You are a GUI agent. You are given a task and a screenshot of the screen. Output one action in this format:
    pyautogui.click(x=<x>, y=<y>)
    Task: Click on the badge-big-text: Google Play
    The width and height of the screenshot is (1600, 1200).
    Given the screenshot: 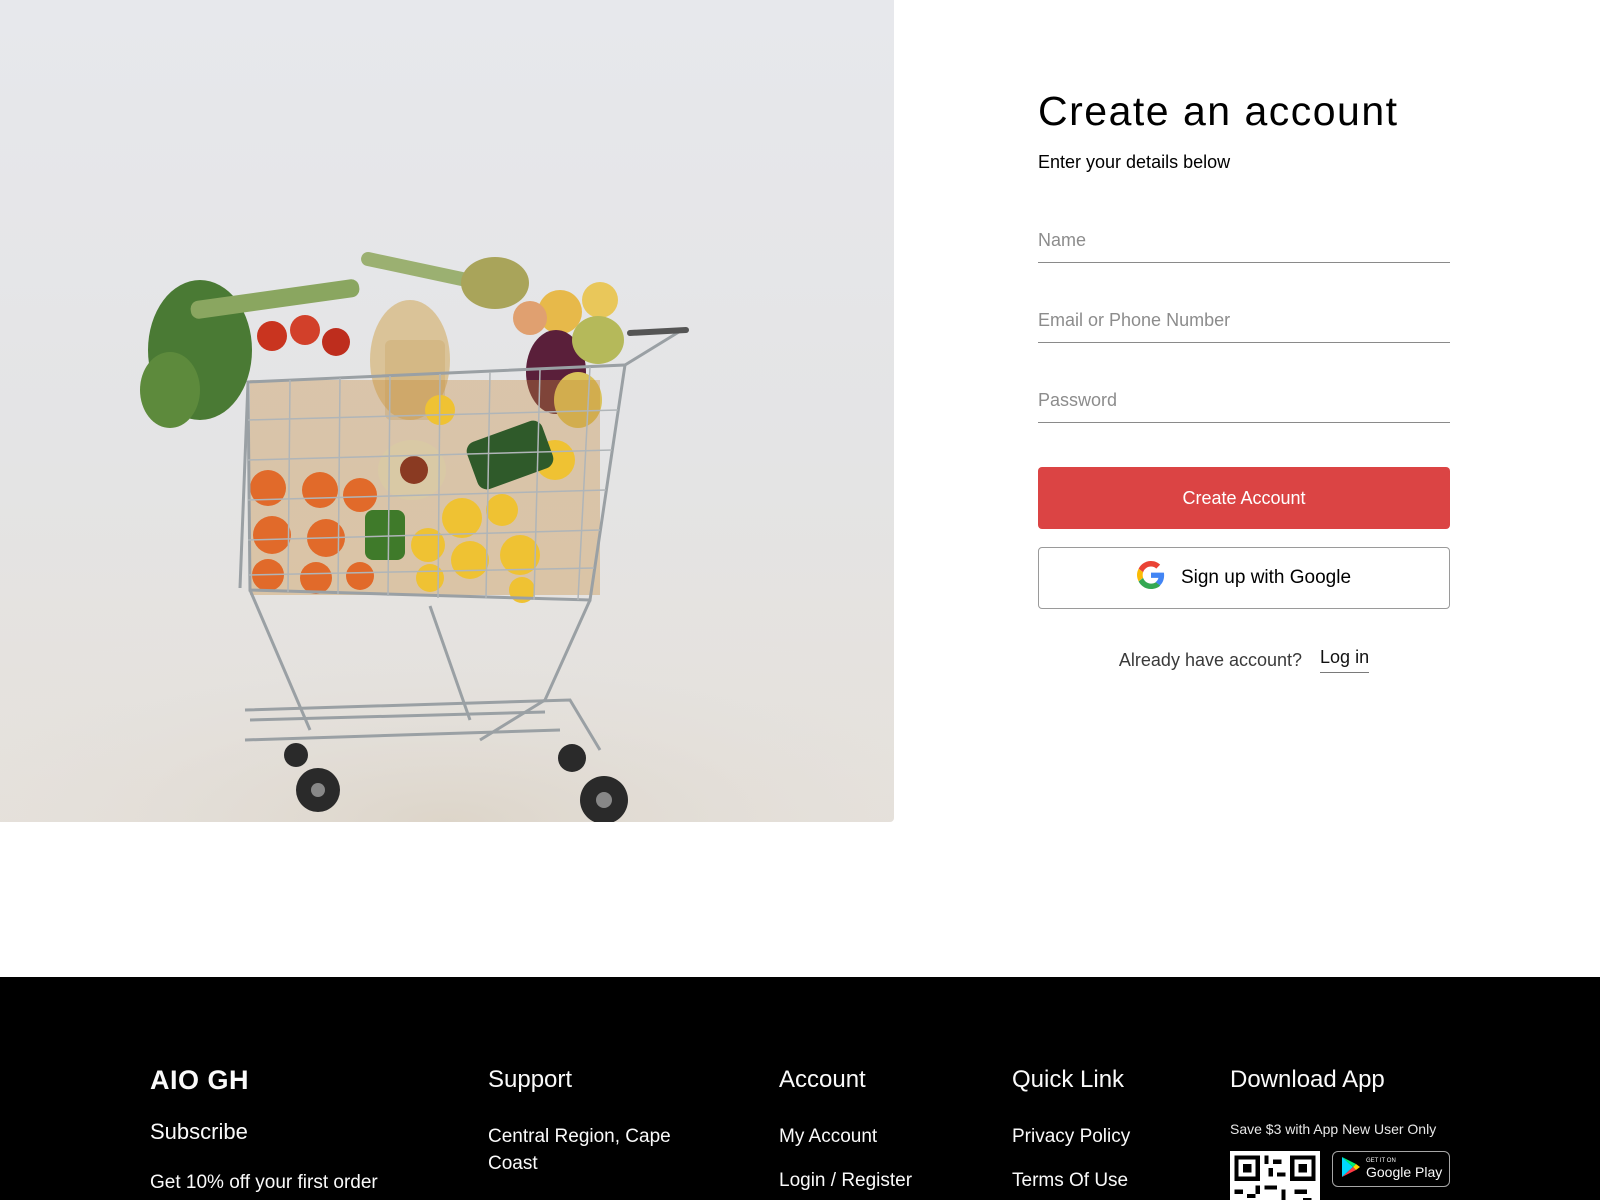 What is the action you would take?
    pyautogui.click(x=1404, y=1172)
    